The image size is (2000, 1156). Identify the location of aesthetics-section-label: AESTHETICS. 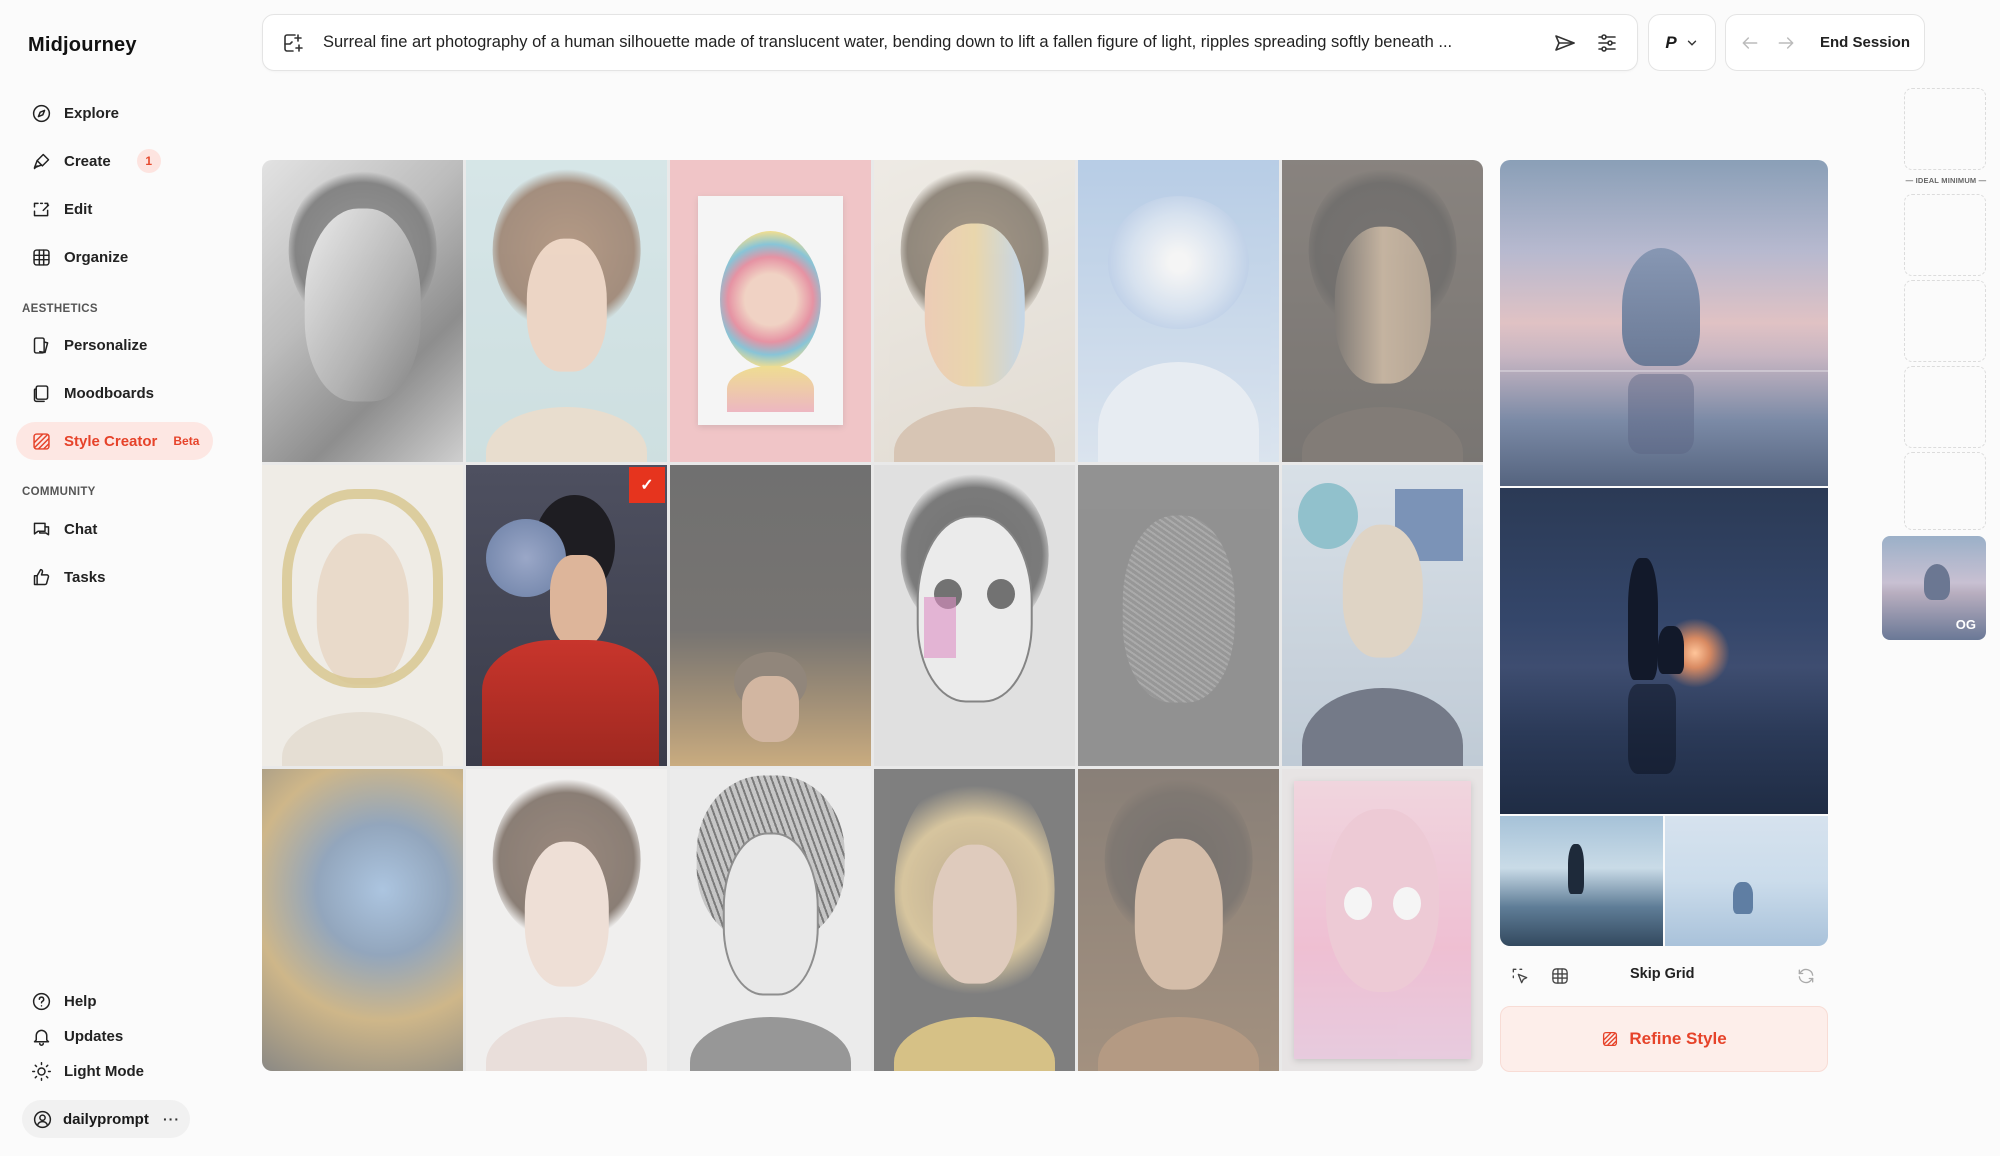
(60, 309).